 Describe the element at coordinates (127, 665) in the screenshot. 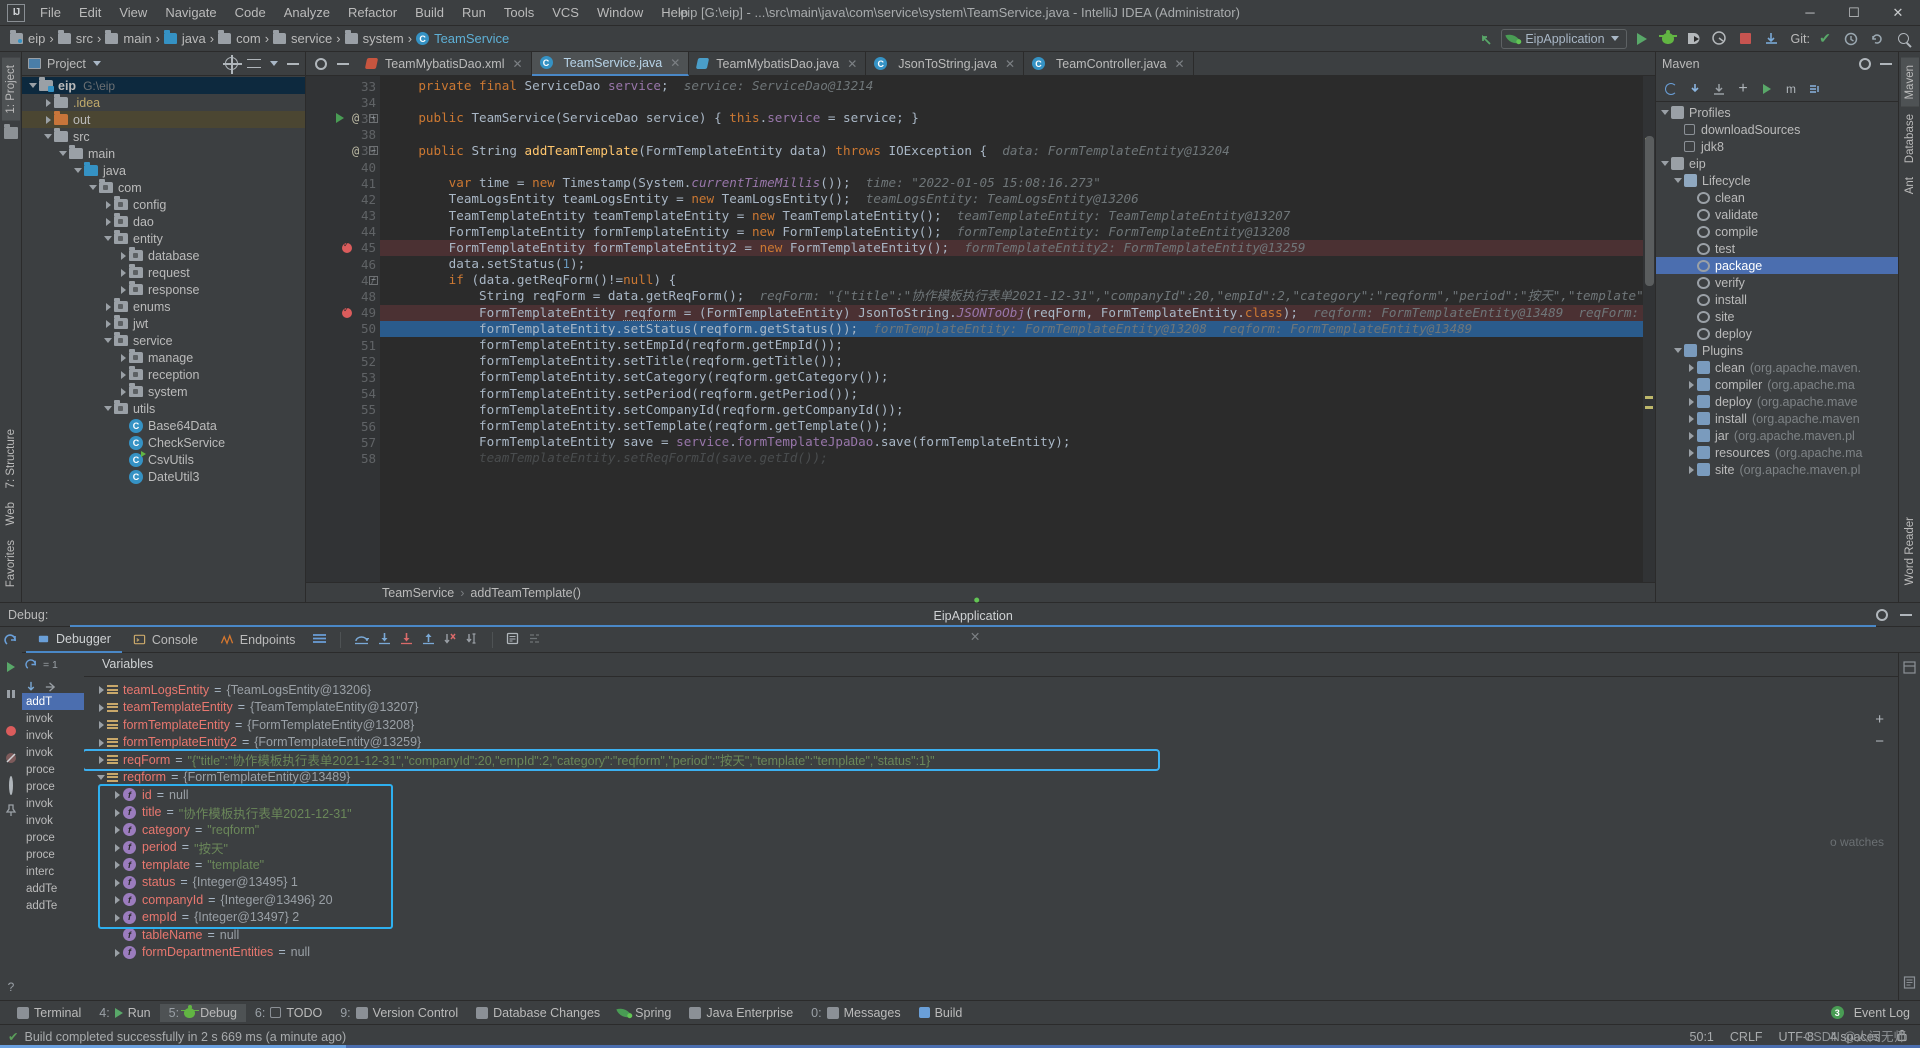

I see `tab-variables: Variables` at that location.